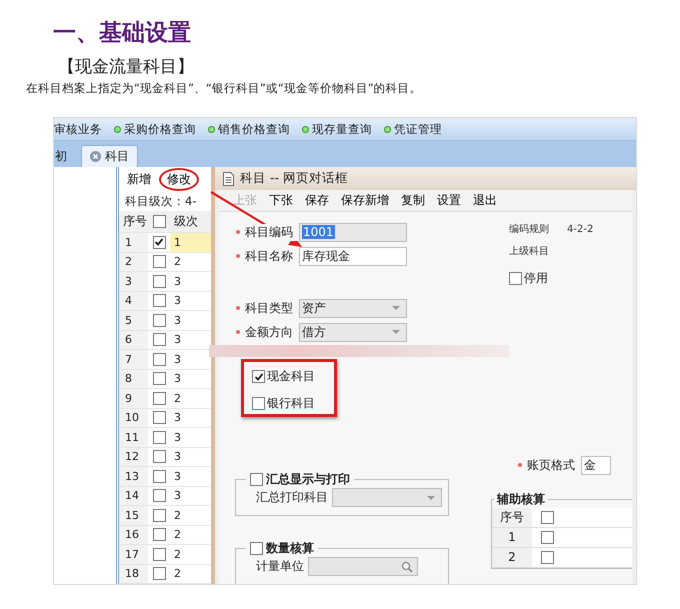 The width and height of the screenshot is (680, 609). Describe the element at coordinates (353, 232) in the screenshot. I see `readonly-field: 1001` at that location.